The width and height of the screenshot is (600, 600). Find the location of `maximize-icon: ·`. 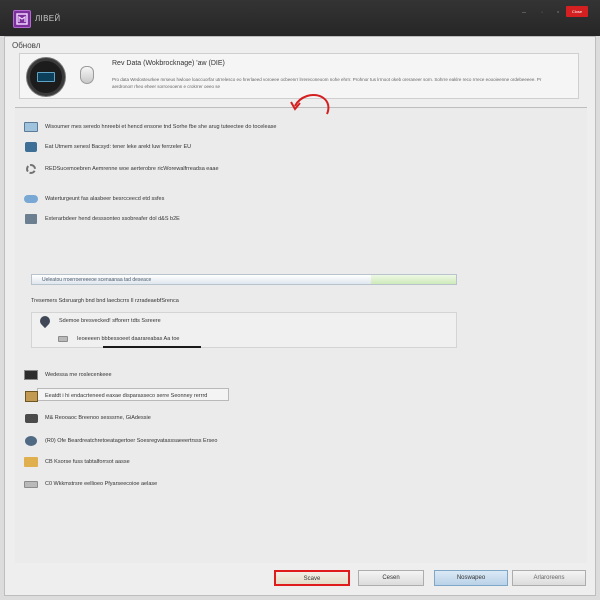

maximize-icon: · is located at coordinates (542, 12).